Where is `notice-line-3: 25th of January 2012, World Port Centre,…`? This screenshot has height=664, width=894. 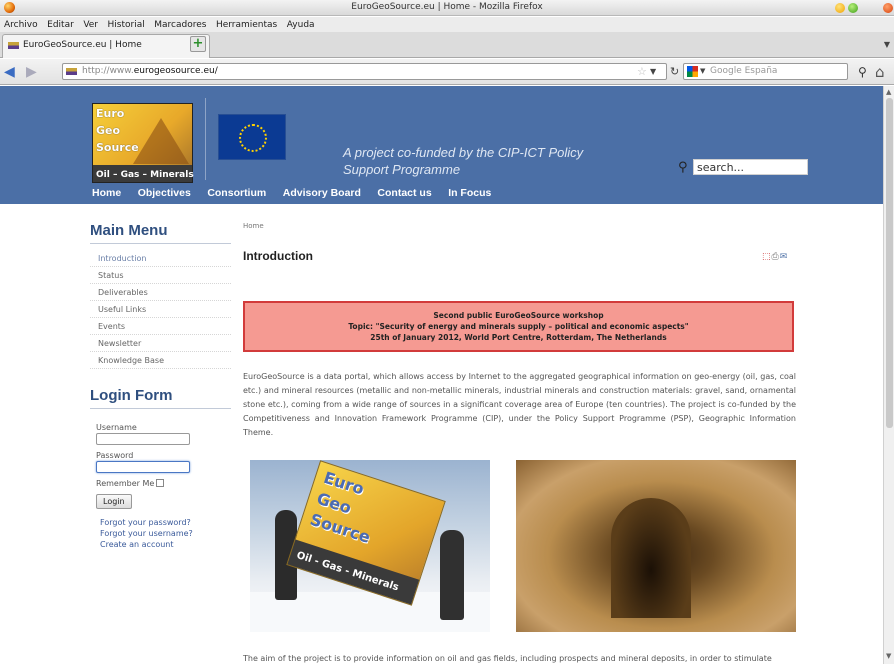 notice-line-3: 25th of January 2012, World Port Centre,… is located at coordinates (518, 337).